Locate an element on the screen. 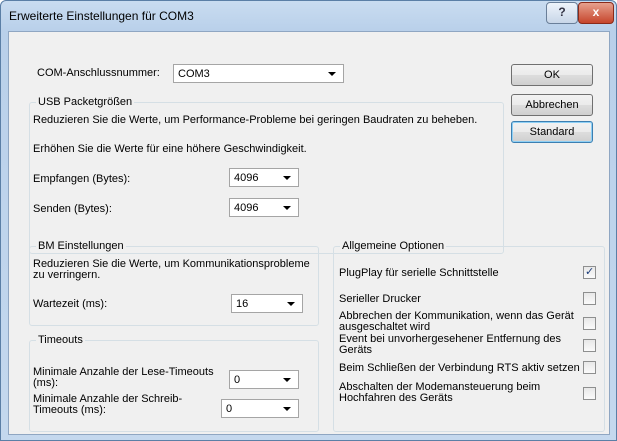 This screenshot has height=441, width=617. title-bar: Erweiterte Einstellungen für COM3 ? x is located at coordinates (308, 16).